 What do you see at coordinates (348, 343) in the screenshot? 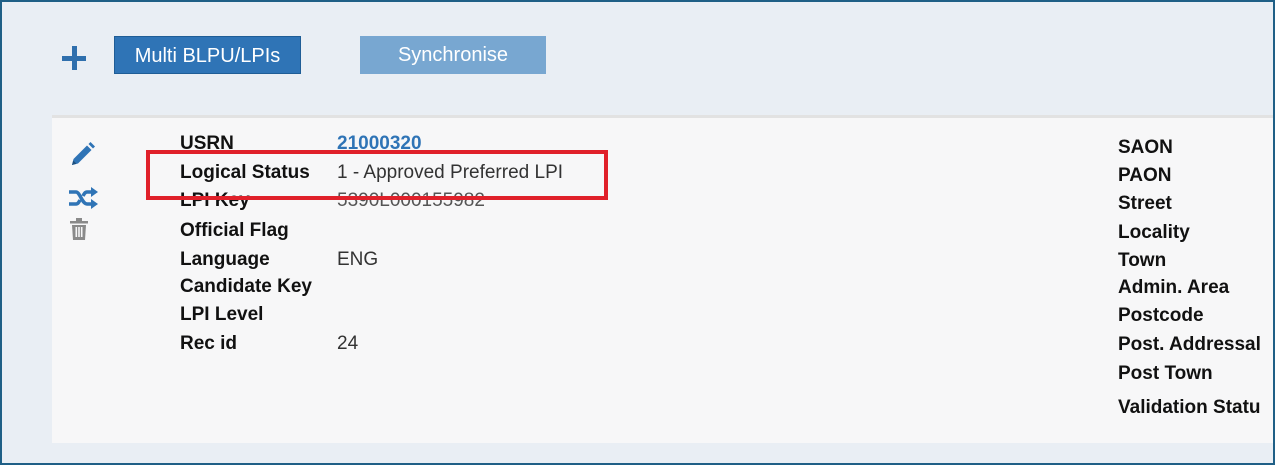
I see `field-value: 24` at bounding box center [348, 343].